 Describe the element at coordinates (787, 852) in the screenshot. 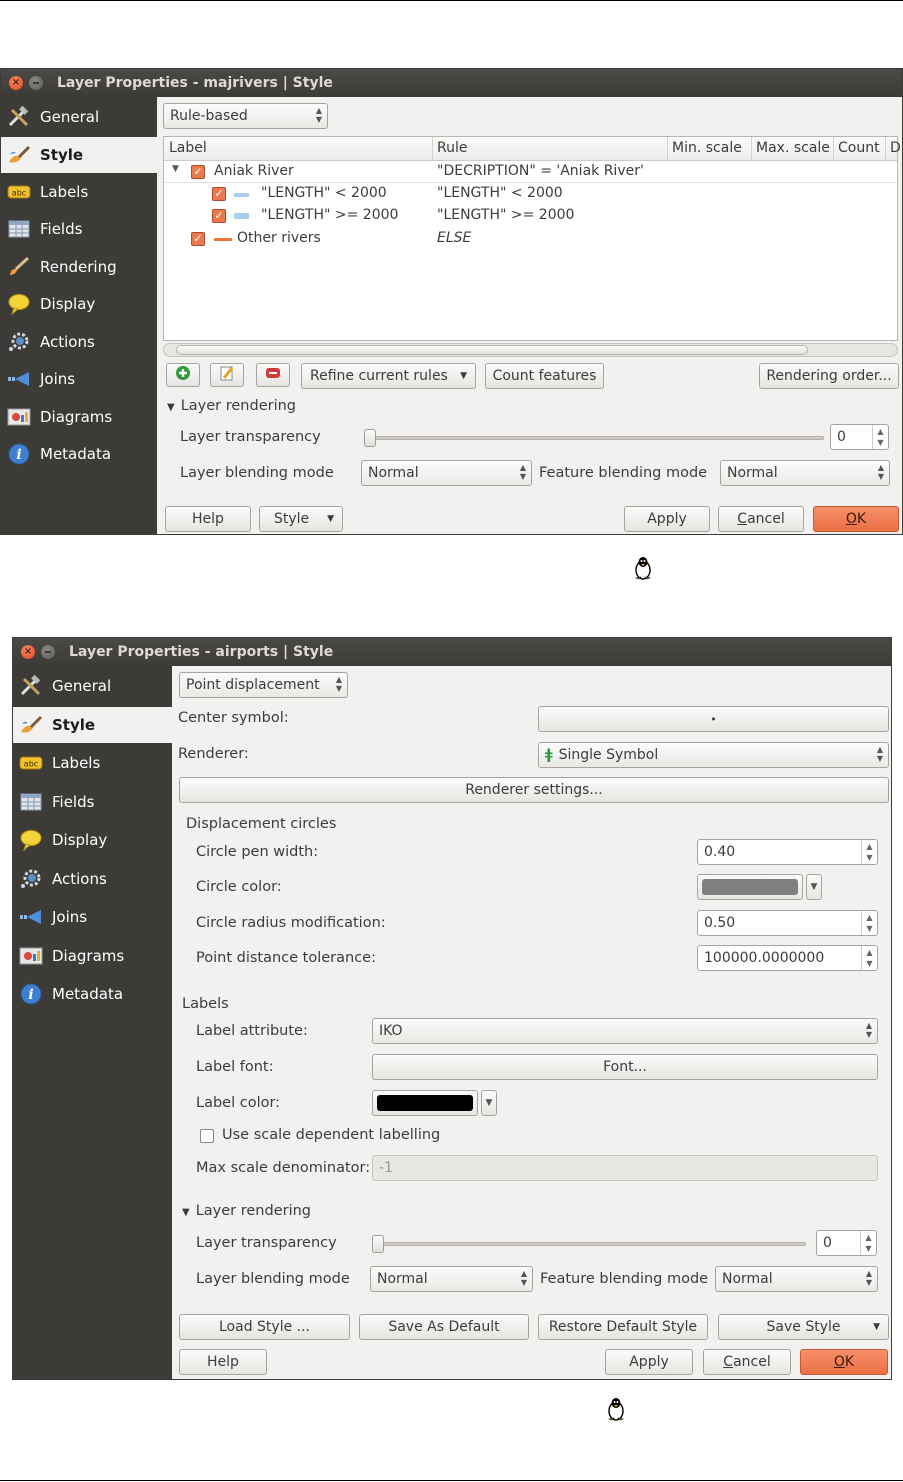

I see `circle-pen-width-spinbox: 0.40 ▲ ▼` at that location.